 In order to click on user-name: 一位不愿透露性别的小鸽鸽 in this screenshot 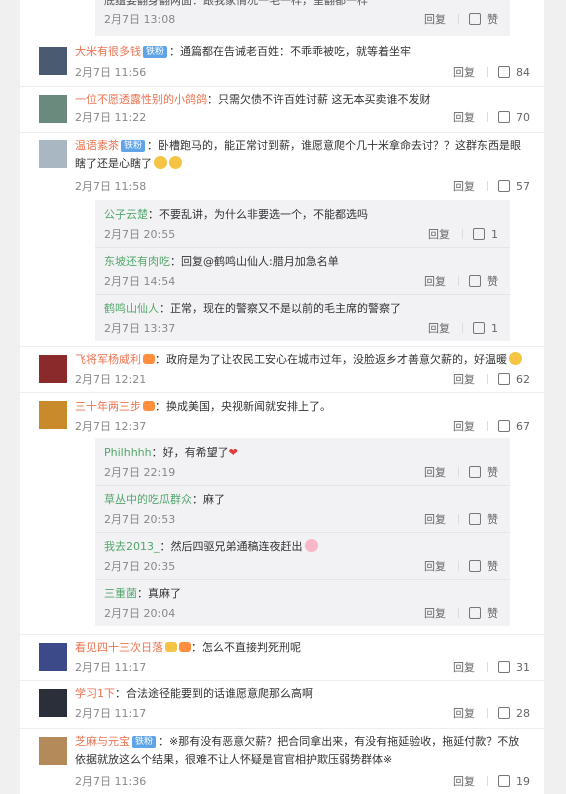, I will do `click(141, 99)`.